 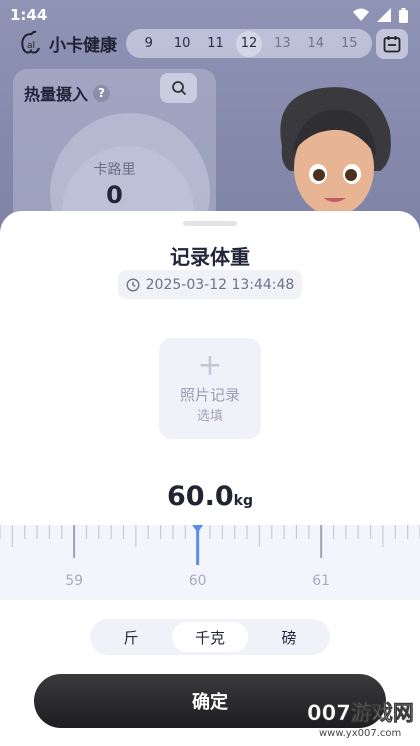 I want to click on calorie-title-text: 热量摄入, so click(x=56, y=94).